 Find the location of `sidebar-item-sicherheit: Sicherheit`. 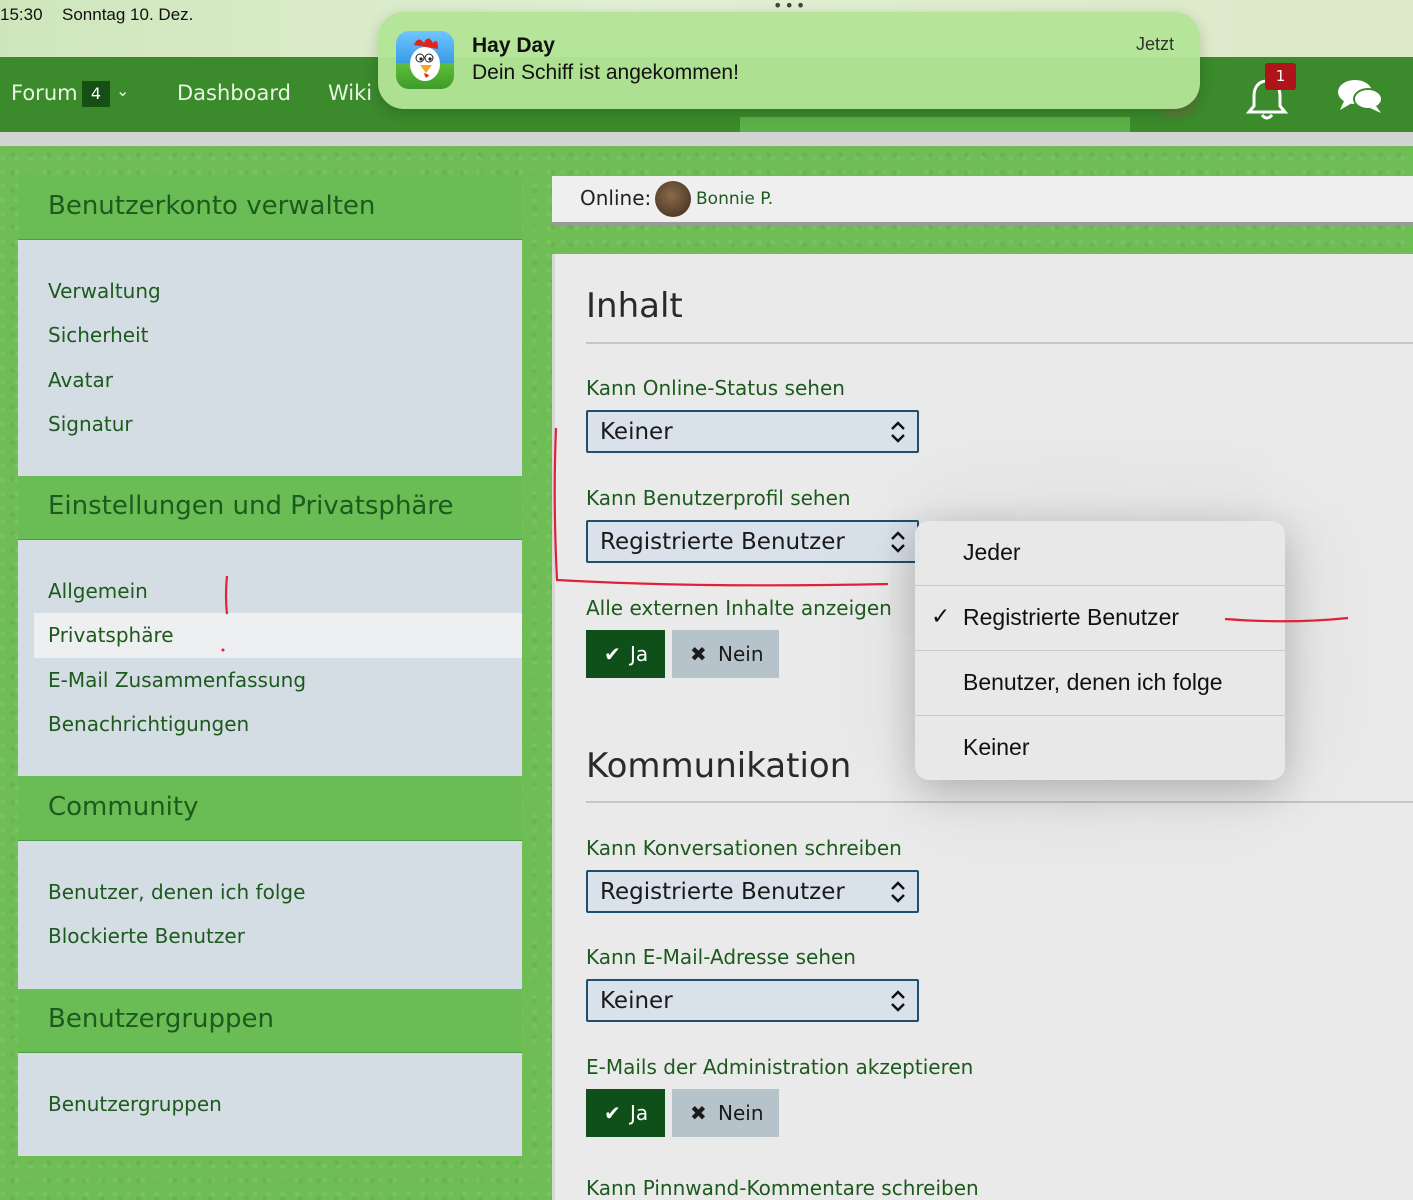

sidebar-item-sicherheit: Sicherheit is located at coordinates (98, 335).